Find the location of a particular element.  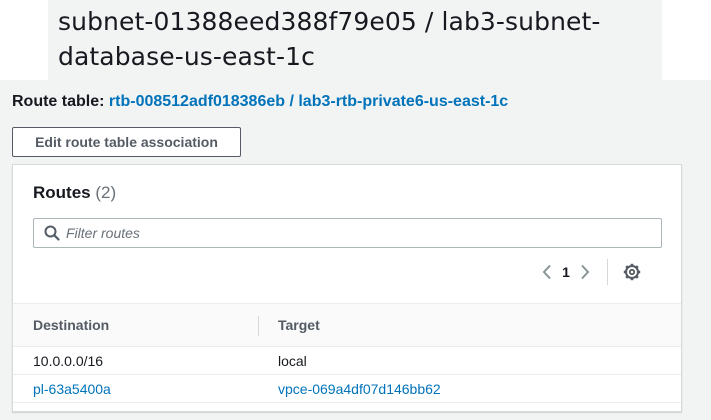

routes-title: Routes is located at coordinates (62, 192).